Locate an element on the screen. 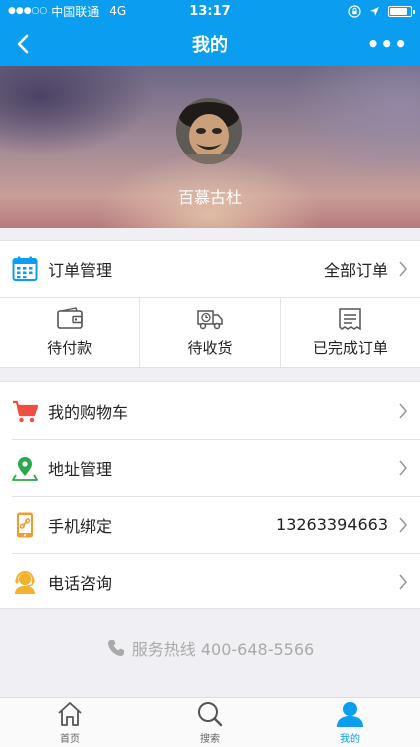  menu-item-cart: 我的购物车 is located at coordinates (210, 410).